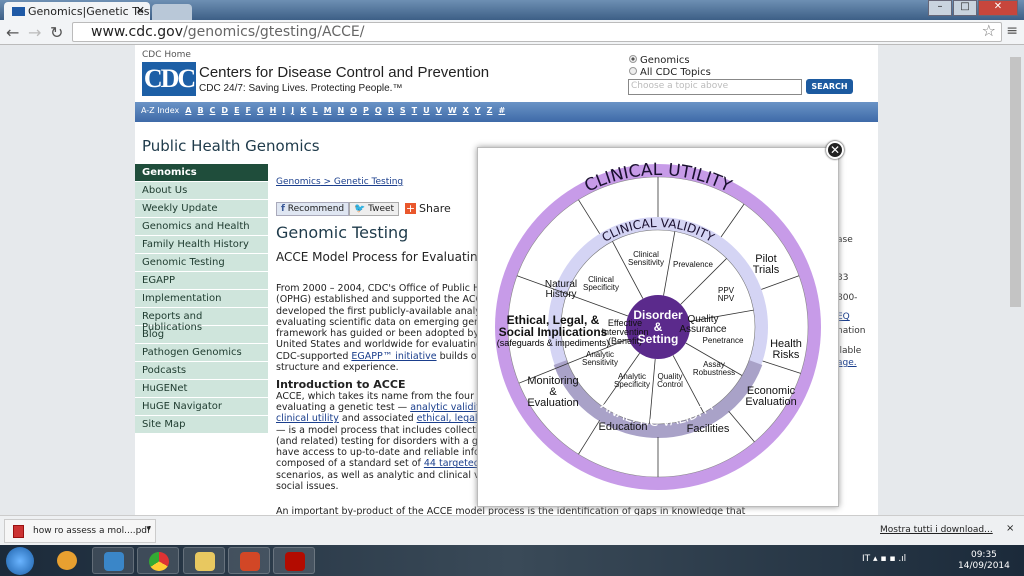 The width and height of the screenshot is (1024, 576). Describe the element at coordinates (561, 289) in the screenshot. I see `outer-segment-label: Natural History` at that location.